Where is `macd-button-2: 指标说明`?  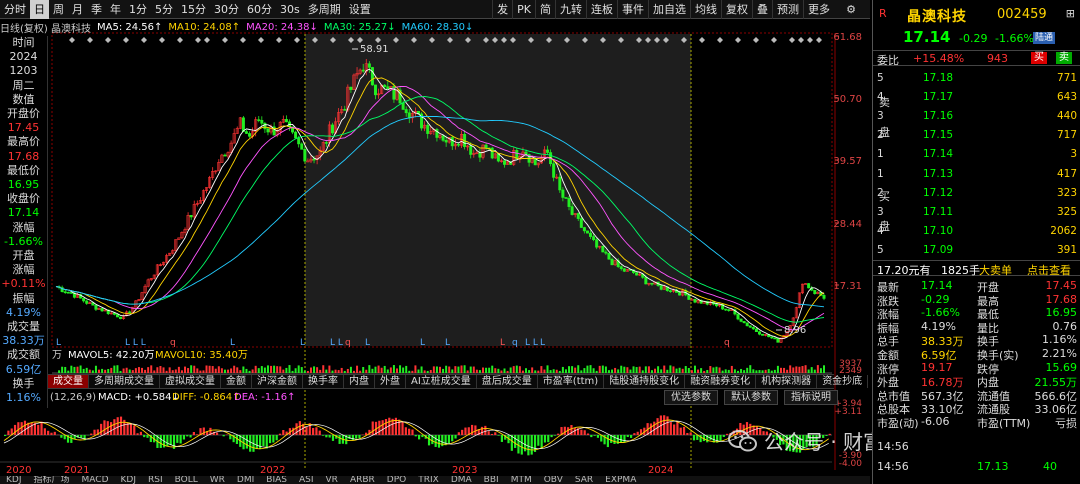 macd-button-2: 指标说明 is located at coordinates (811, 397).